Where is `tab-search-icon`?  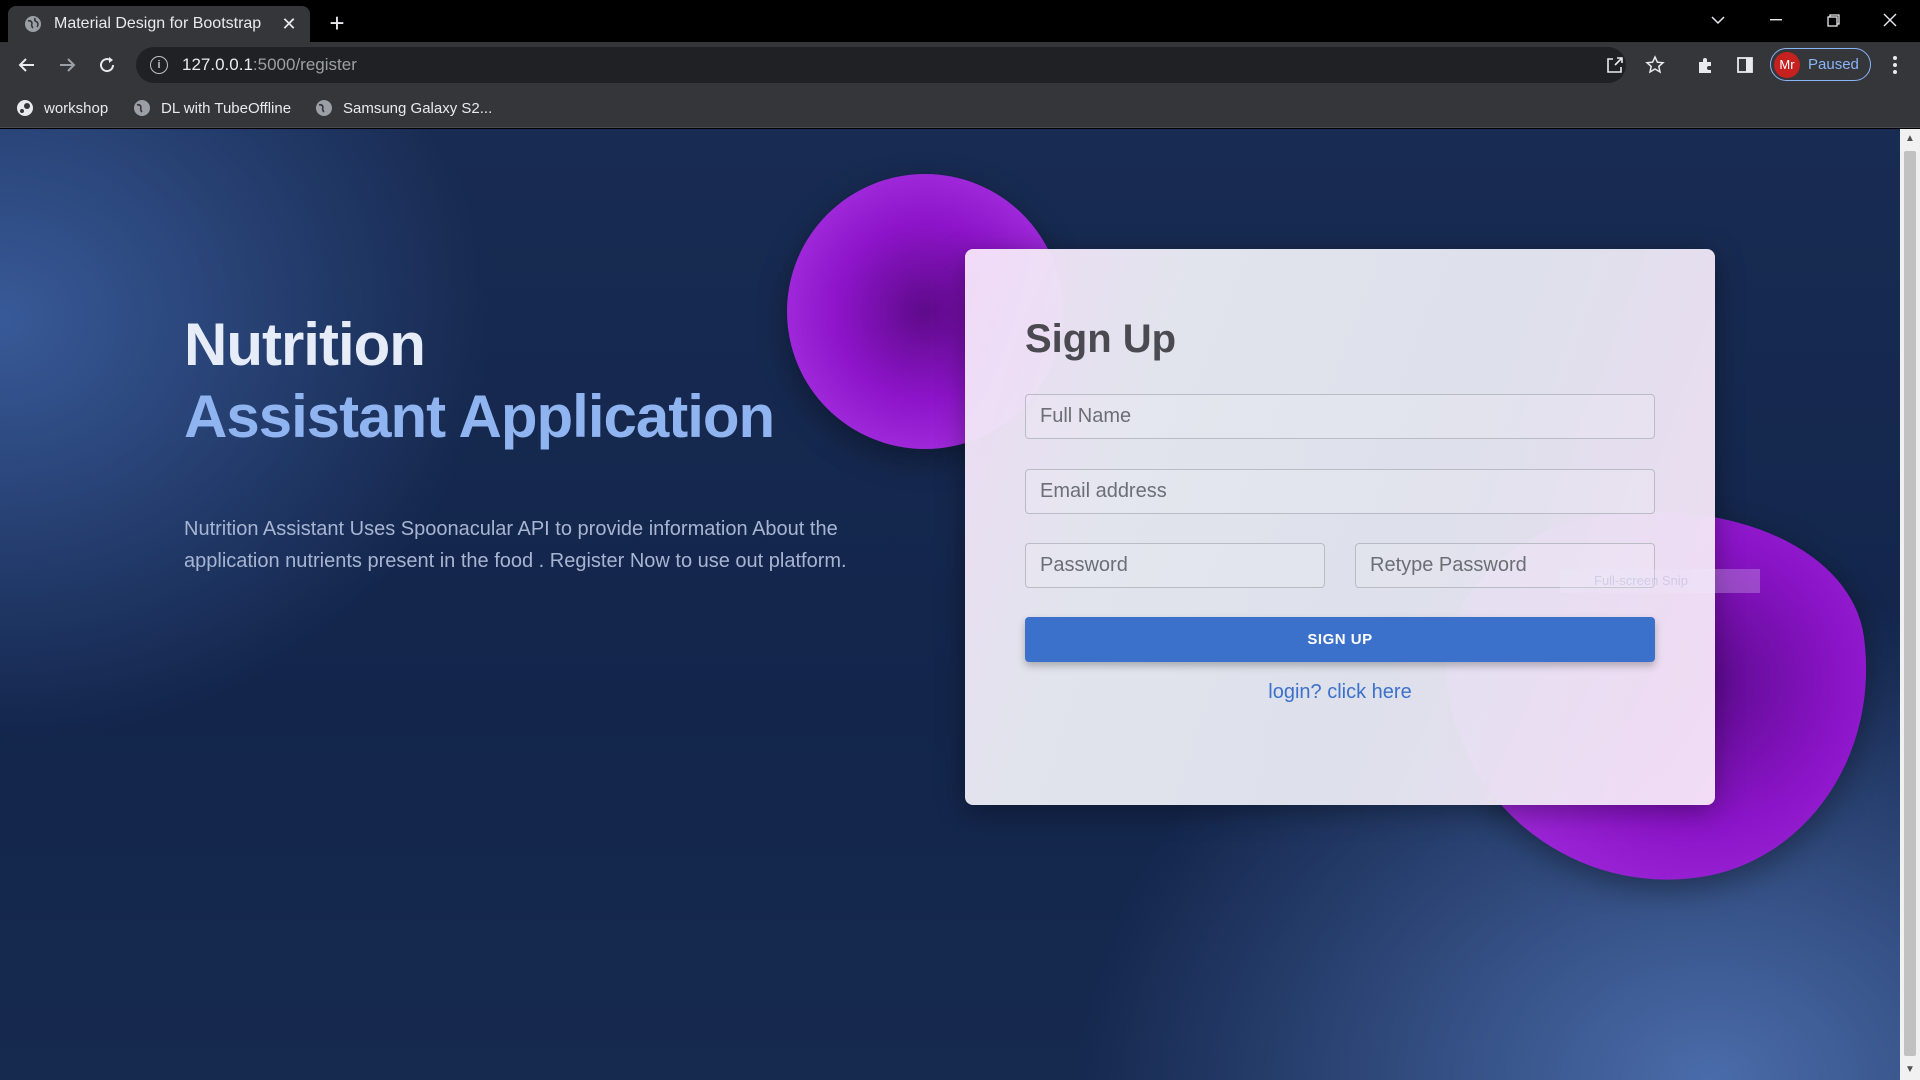 tab-search-icon is located at coordinates (1718, 20).